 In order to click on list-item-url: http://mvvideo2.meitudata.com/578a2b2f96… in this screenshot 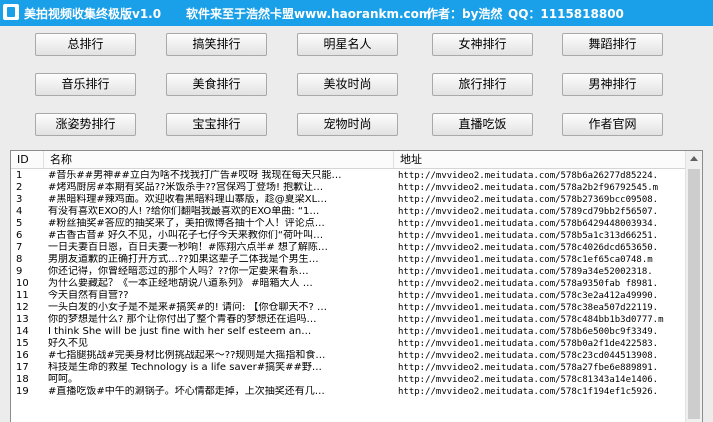, I will do `click(528, 188)`.